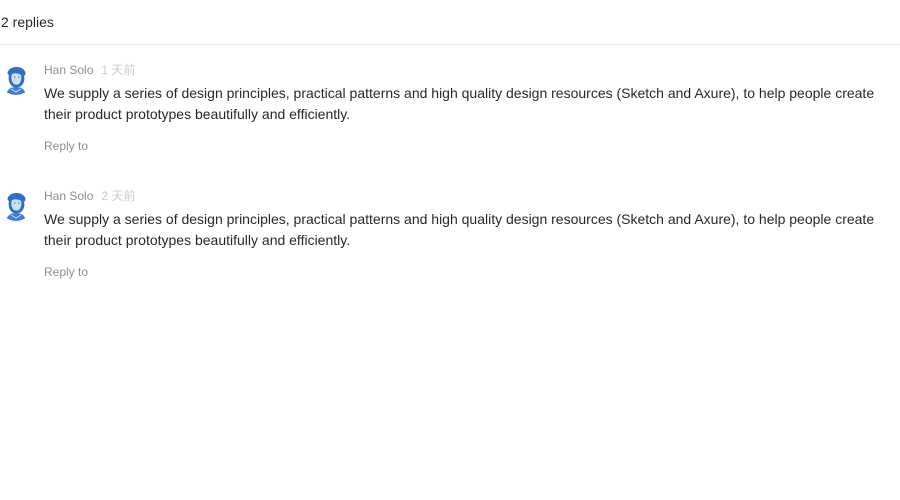  What do you see at coordinates (472, 196) in the screenshot?
I see `comment-author: Han Solo 2 天前` at bounding box center [472, 196].